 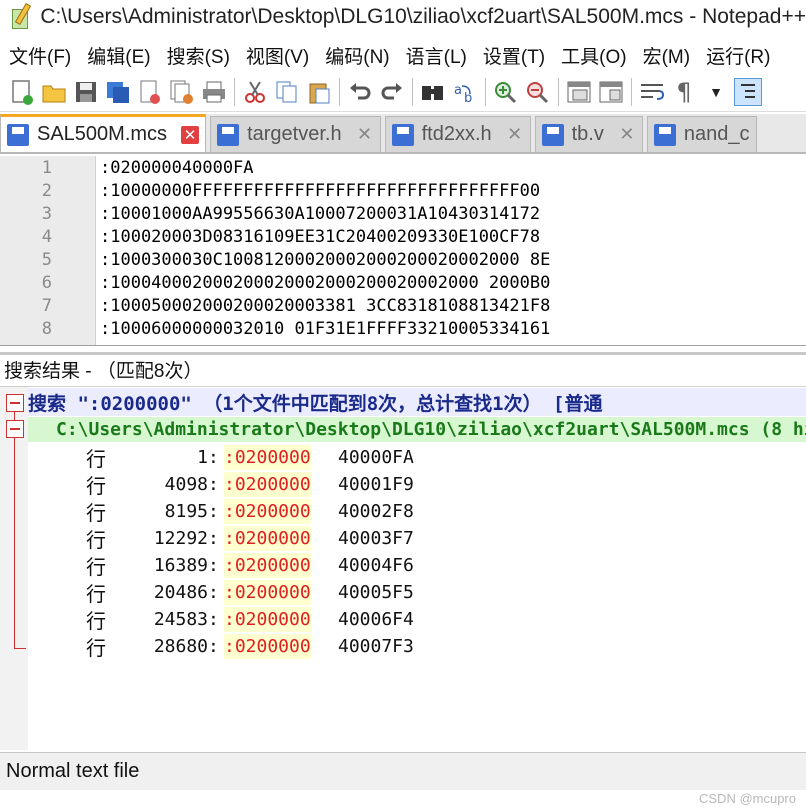 I want to click on find-icon, so click(x=433, y=92).